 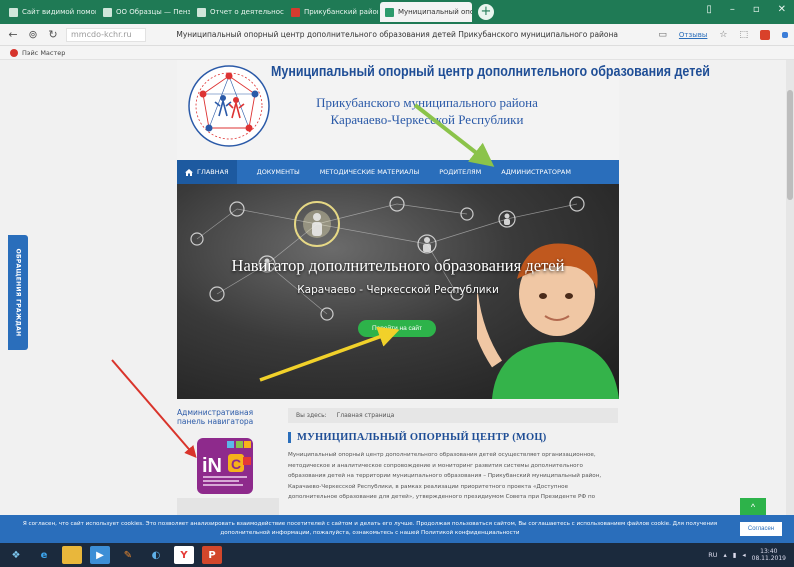 I want to click on center-logo-icon, so click(x=229, y=106).